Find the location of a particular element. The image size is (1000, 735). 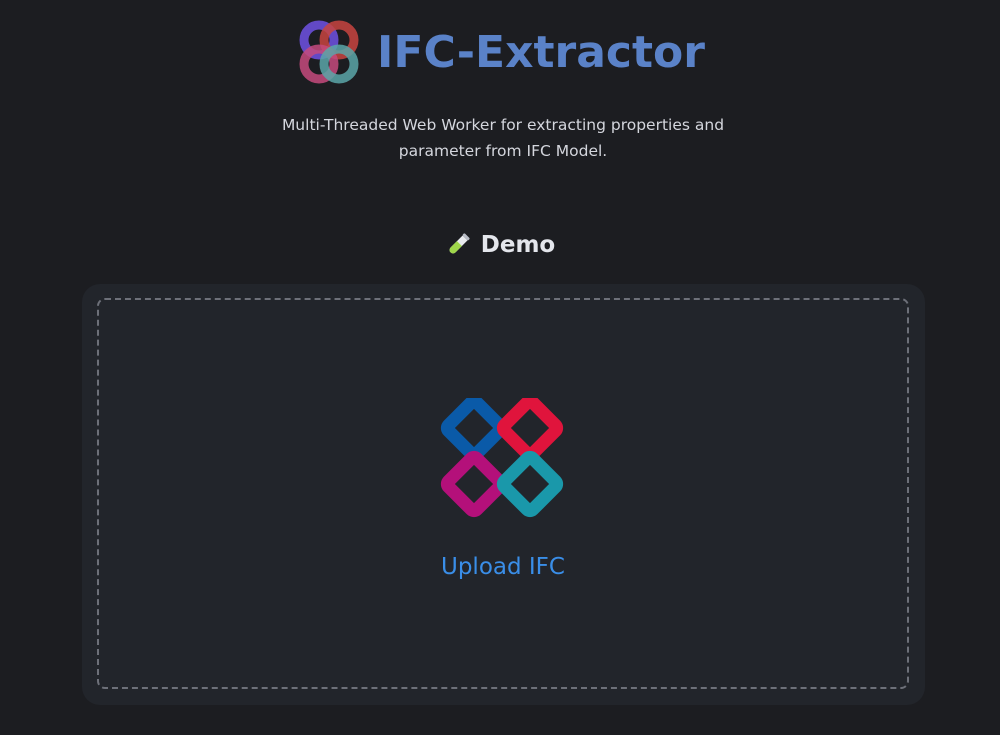

test-tube-icon is located at coordinates (459, 243).